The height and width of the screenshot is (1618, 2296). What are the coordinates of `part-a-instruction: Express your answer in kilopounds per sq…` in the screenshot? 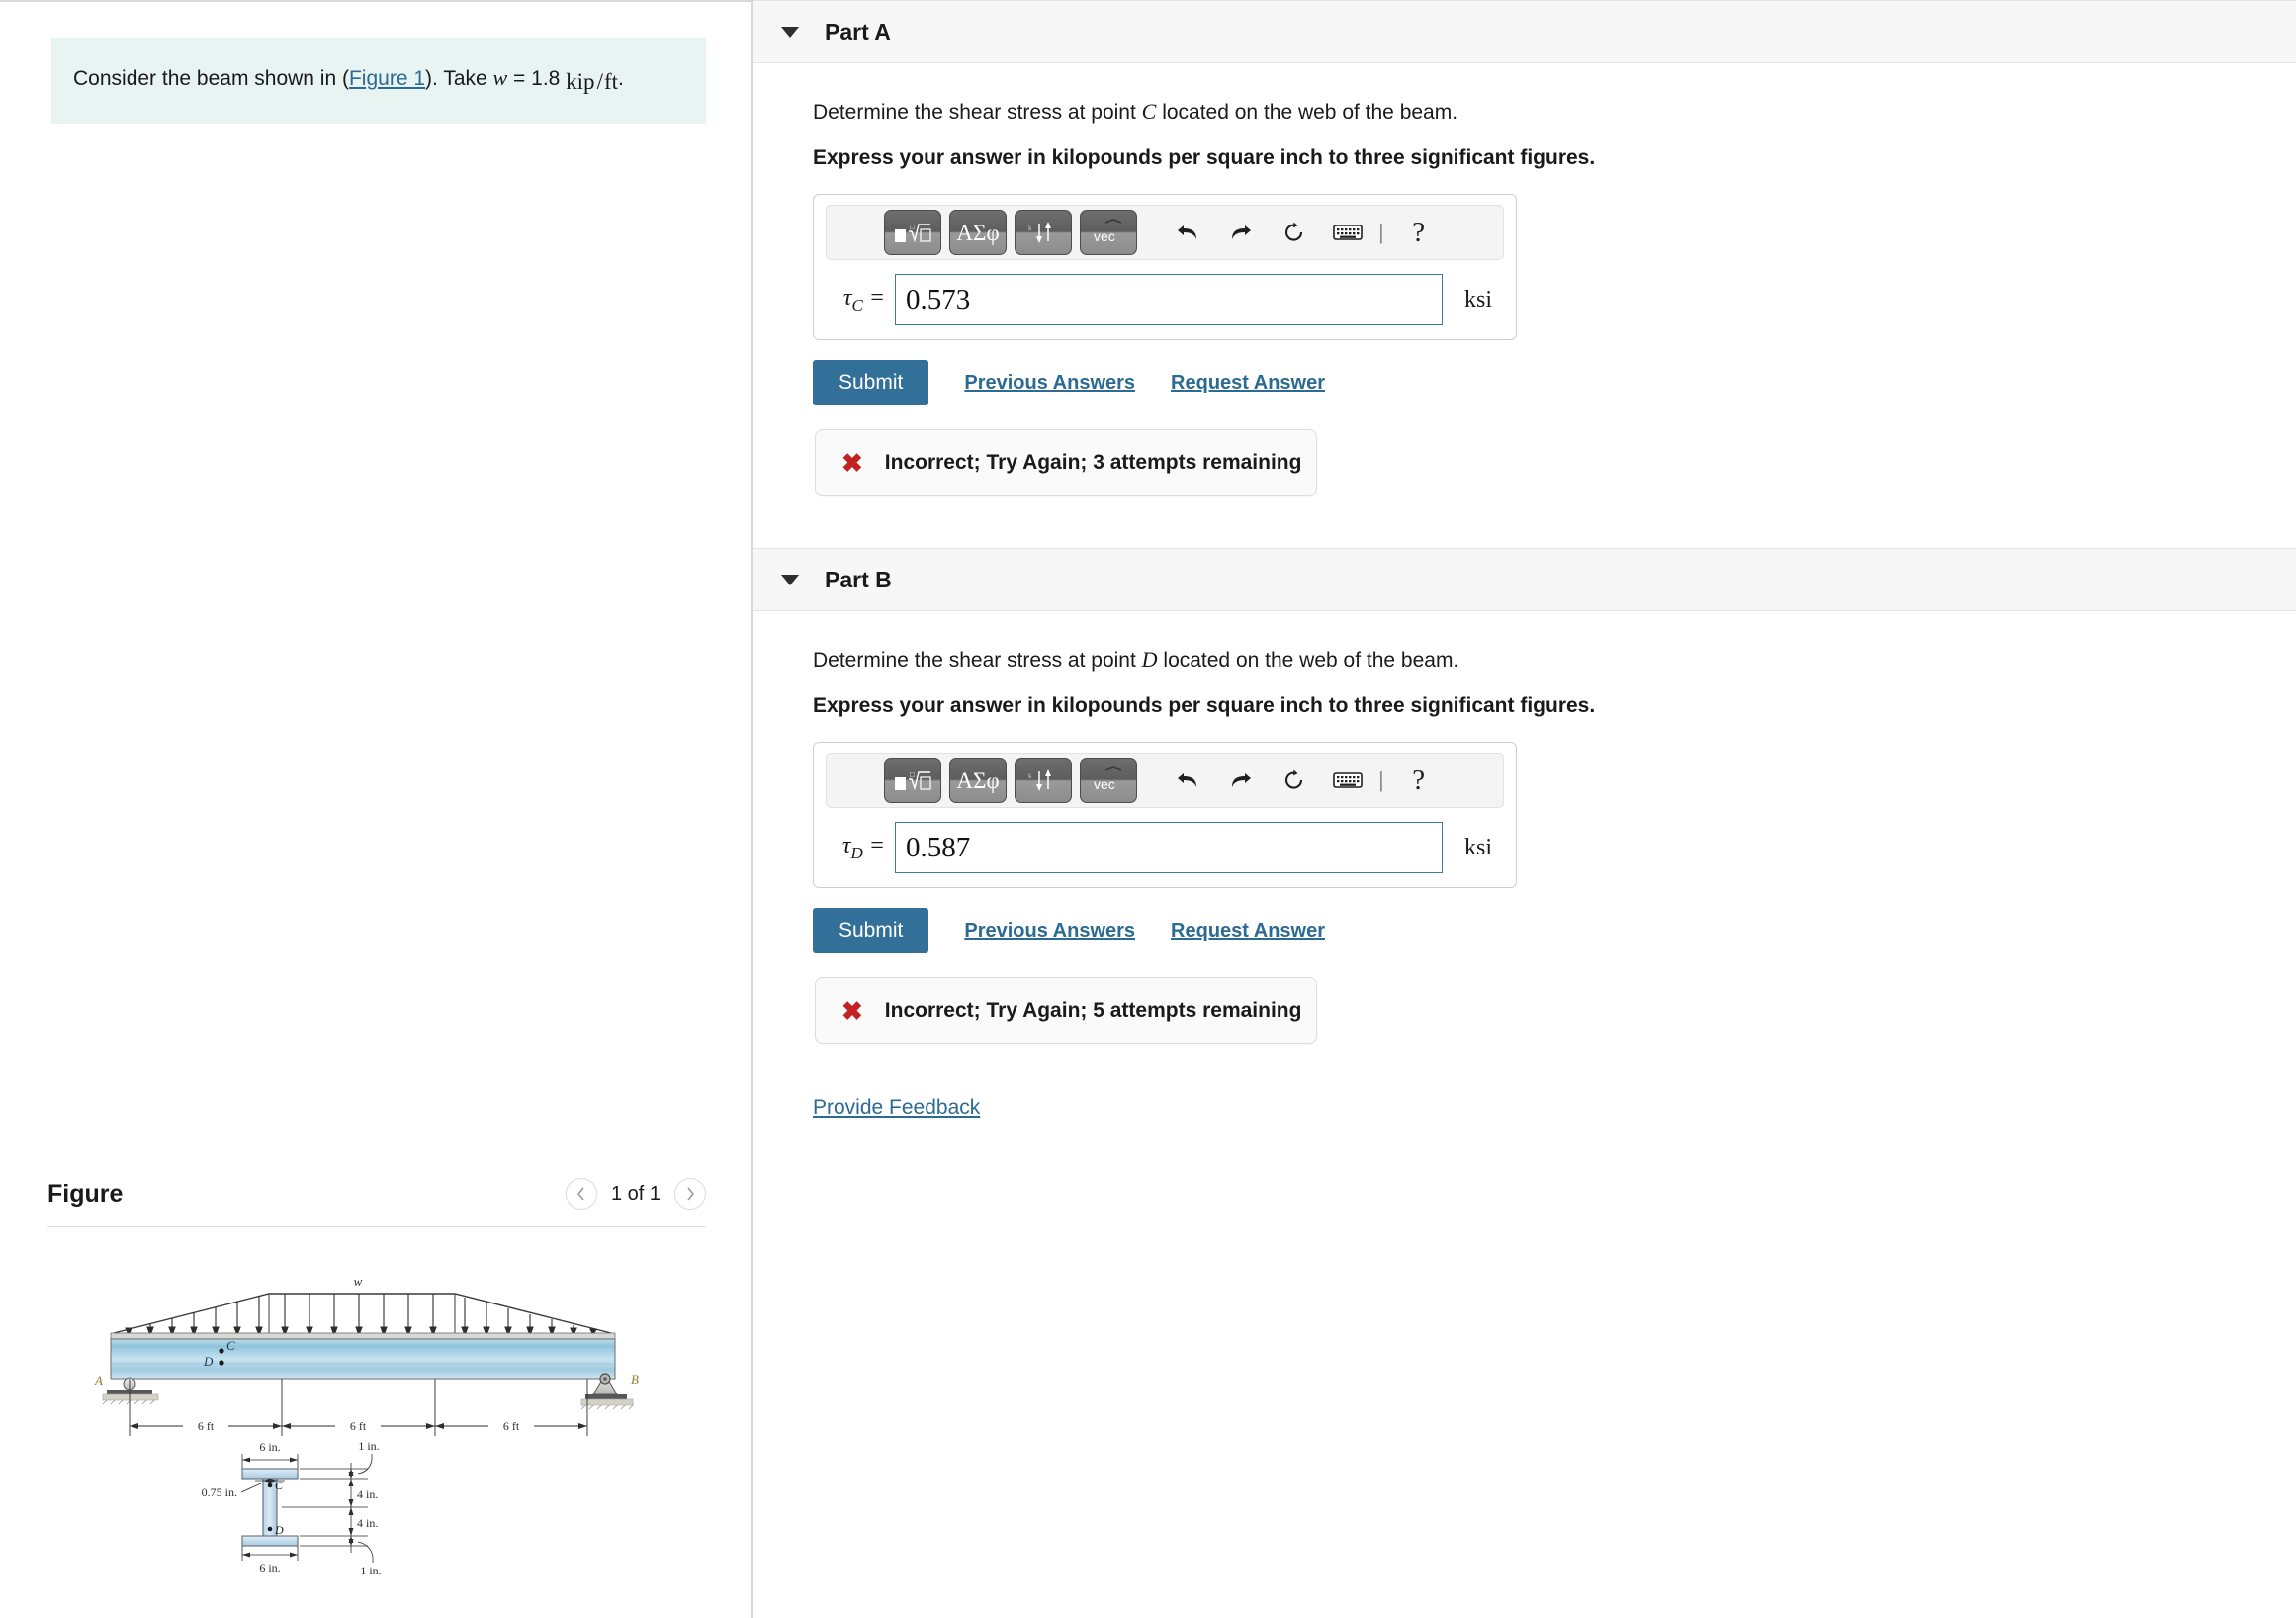 It's located at (1204, 157).